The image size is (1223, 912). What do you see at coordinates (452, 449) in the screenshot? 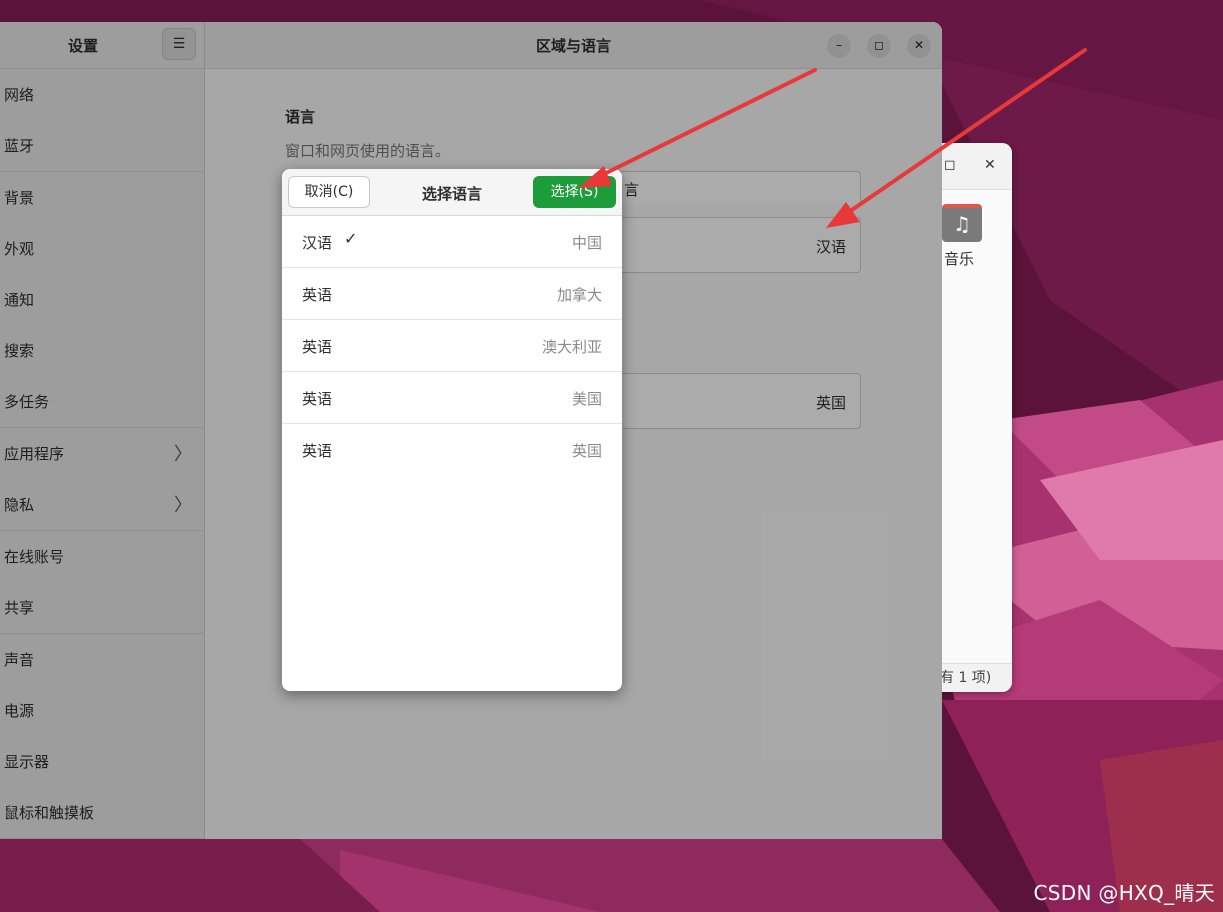
I see `language-option: 英语 英国` at bounding box center [452, 449].